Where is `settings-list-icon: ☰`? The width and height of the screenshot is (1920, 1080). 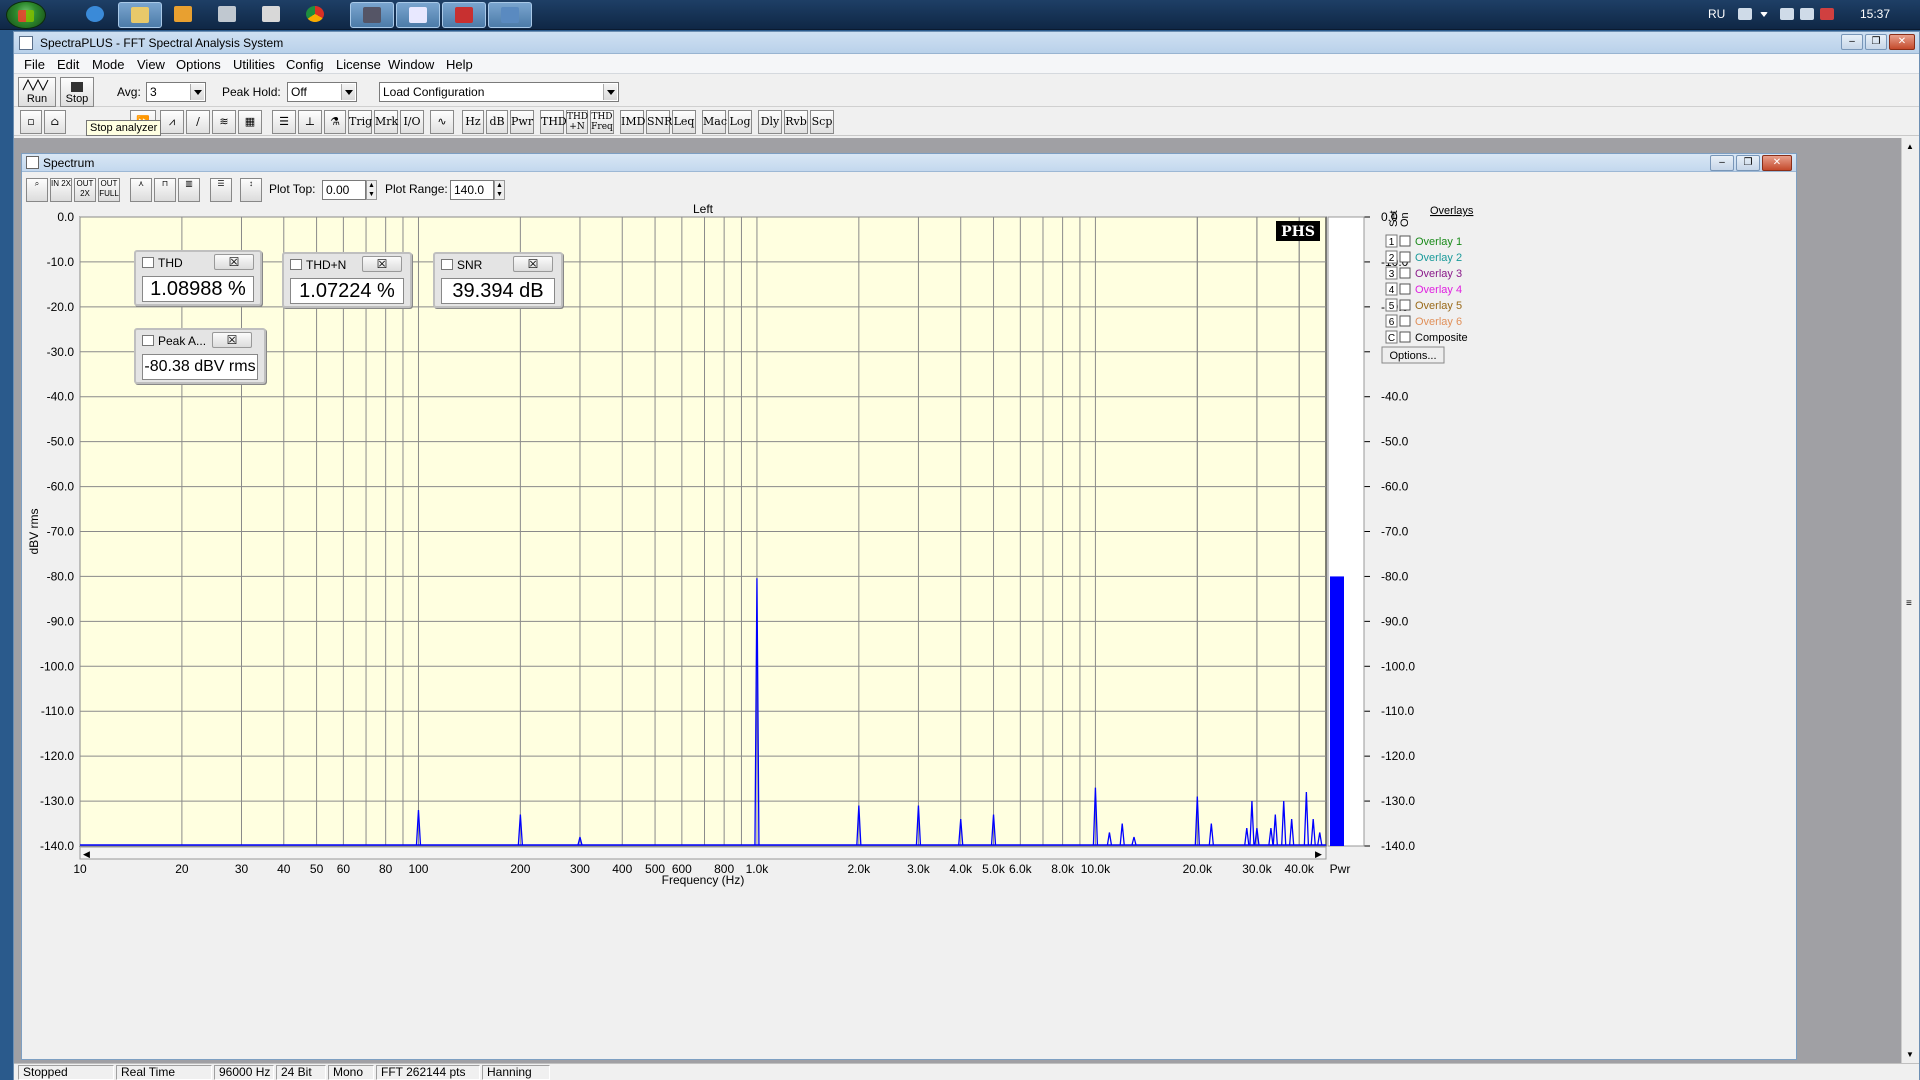 settings-list-icon: ☰ is located at coordinates (284, 122).